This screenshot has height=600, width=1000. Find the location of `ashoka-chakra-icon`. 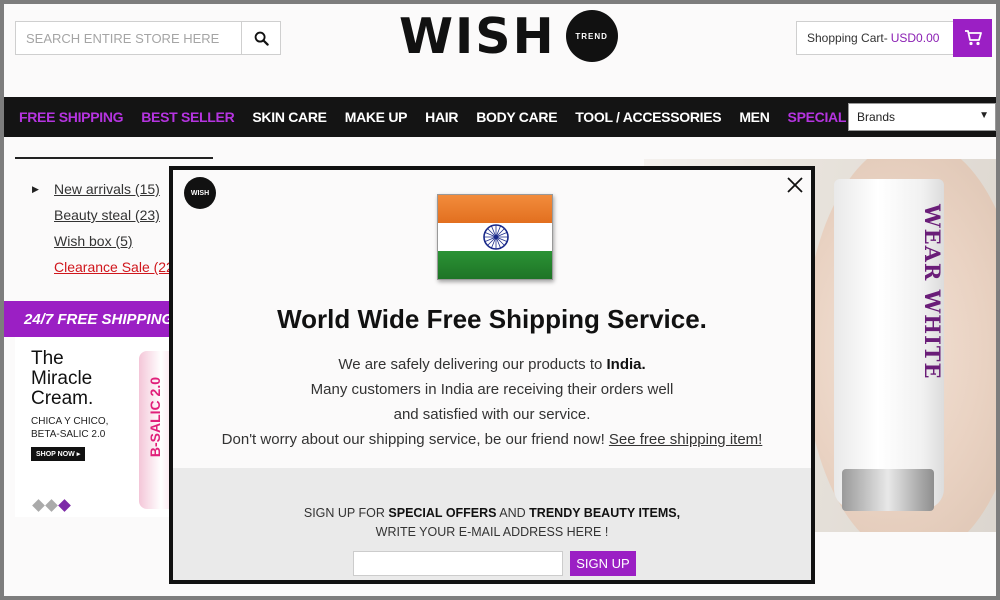

ashoka-chakra-icon is located at coordinates (496, 237).